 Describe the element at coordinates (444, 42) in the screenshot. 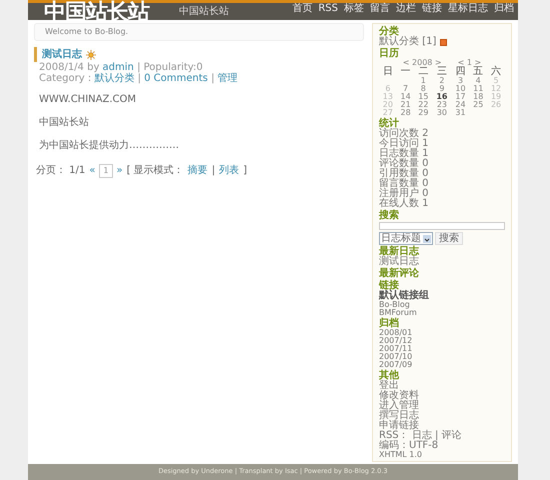

I see `rss-icon` at that location.